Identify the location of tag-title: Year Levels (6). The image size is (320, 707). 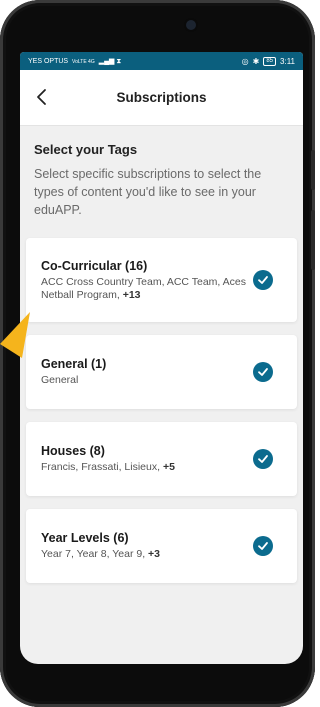
(85, 538).